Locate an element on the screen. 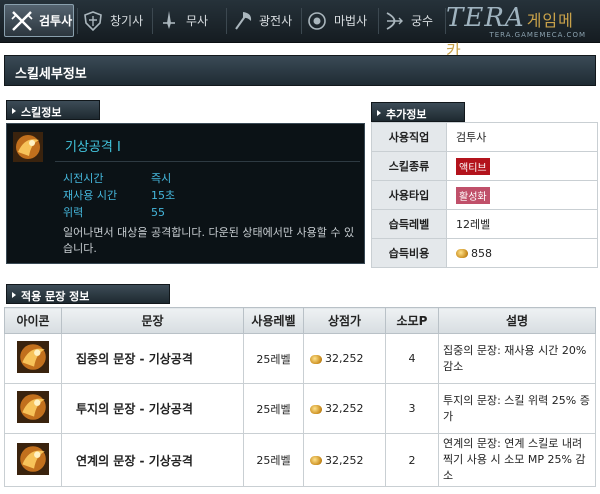 This screenshot has width=600, height=494. tab-label: 검투사 is located at coordinates (56, 21).